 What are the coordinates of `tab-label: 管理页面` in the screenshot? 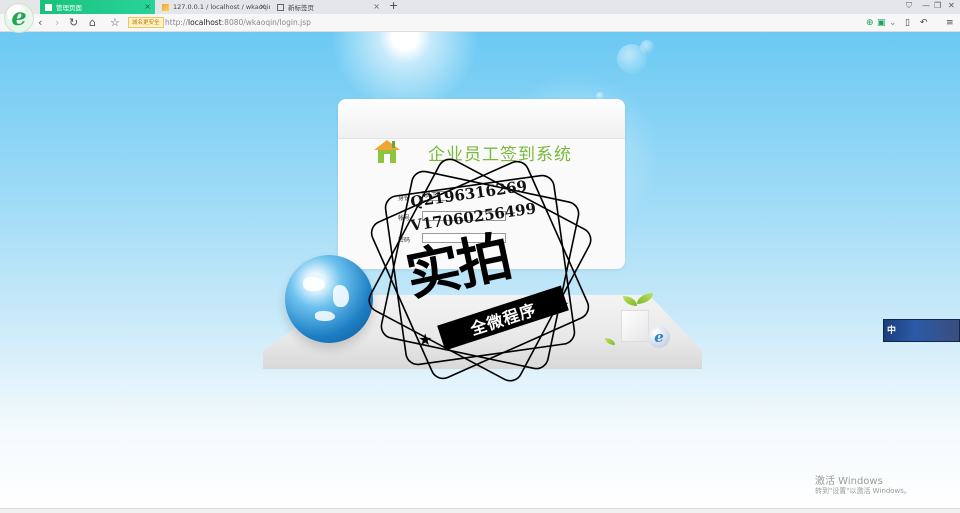 It's located at (69, 8).